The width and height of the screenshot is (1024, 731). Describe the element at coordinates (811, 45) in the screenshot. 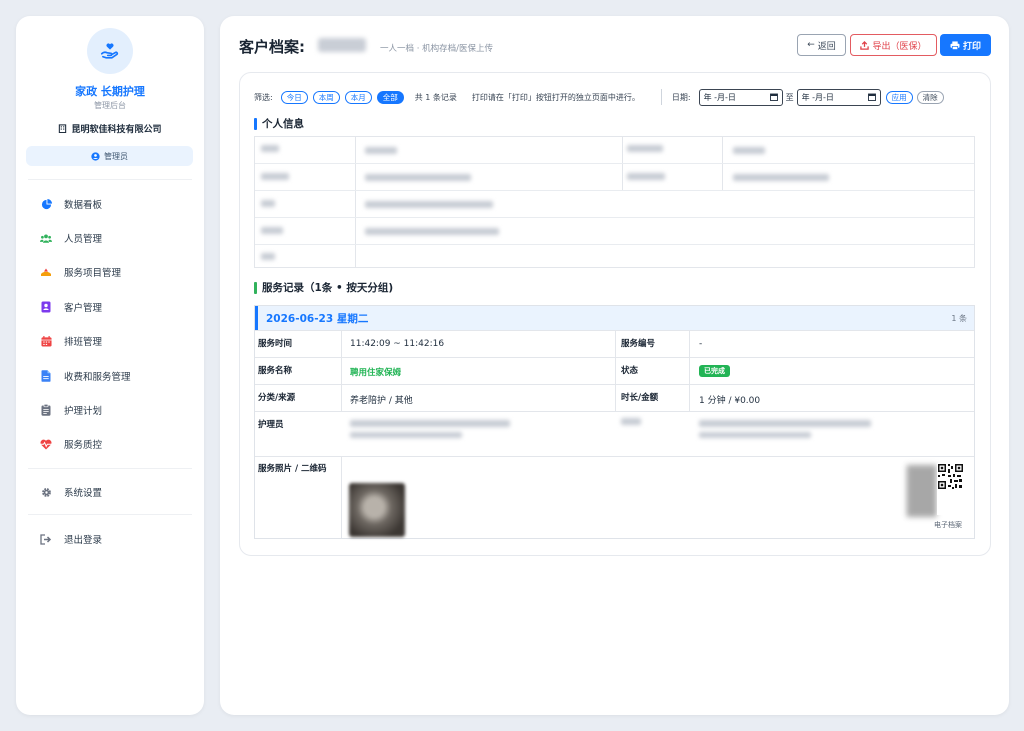

I see `arrow-left-icon: ←` at that location.